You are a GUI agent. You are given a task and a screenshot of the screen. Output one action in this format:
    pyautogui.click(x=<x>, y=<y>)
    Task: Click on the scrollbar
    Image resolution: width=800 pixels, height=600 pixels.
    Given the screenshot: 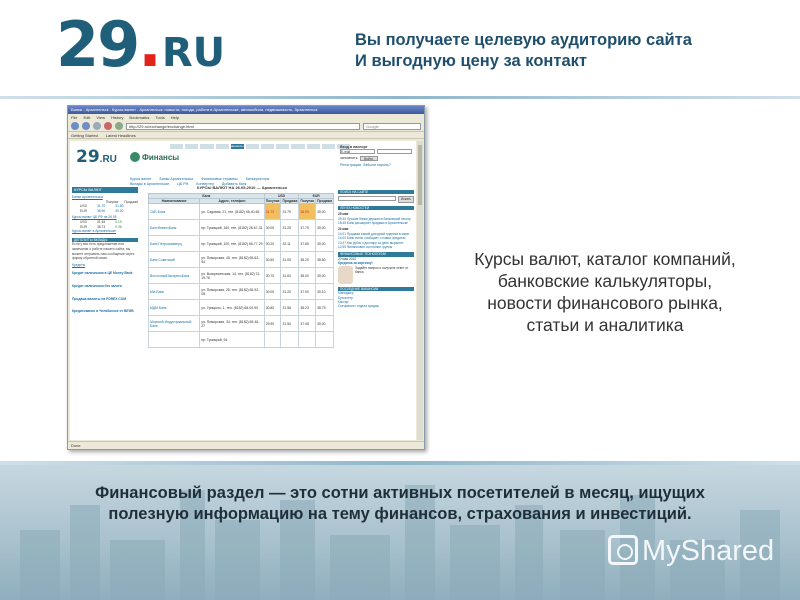 What is the action you would take?
    pyautogui.click(x=420, y=290)
    